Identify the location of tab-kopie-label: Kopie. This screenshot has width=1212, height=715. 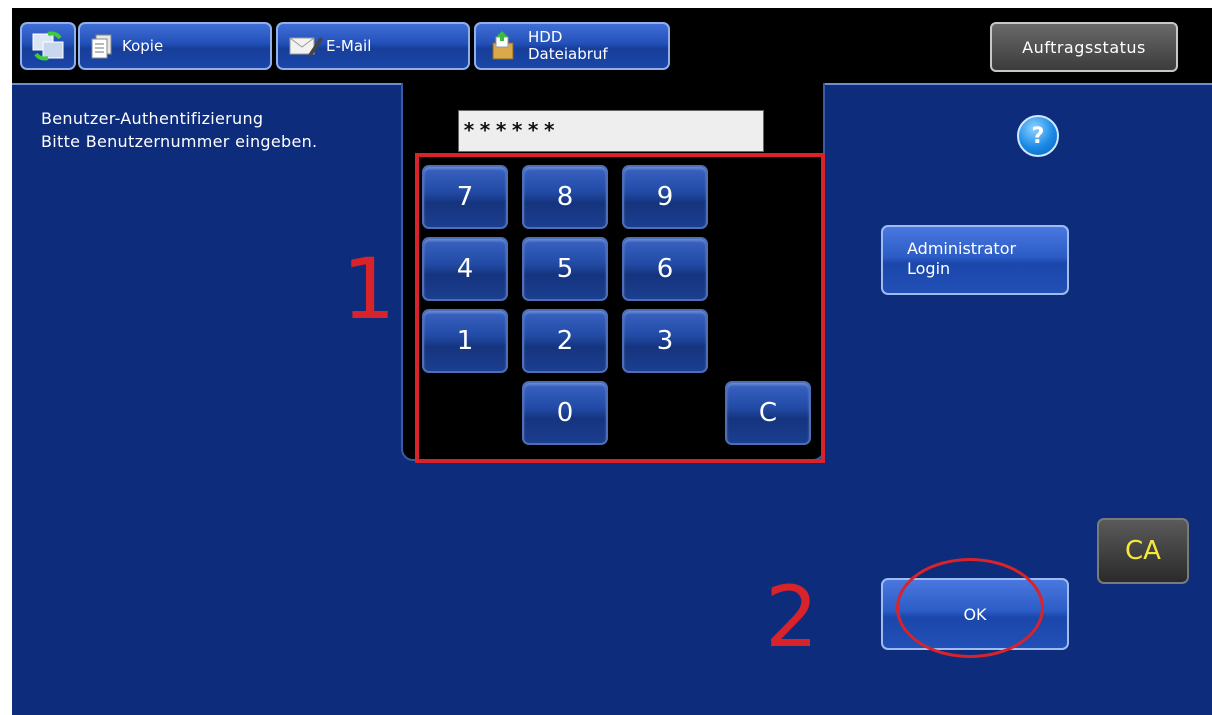
(143, 46).